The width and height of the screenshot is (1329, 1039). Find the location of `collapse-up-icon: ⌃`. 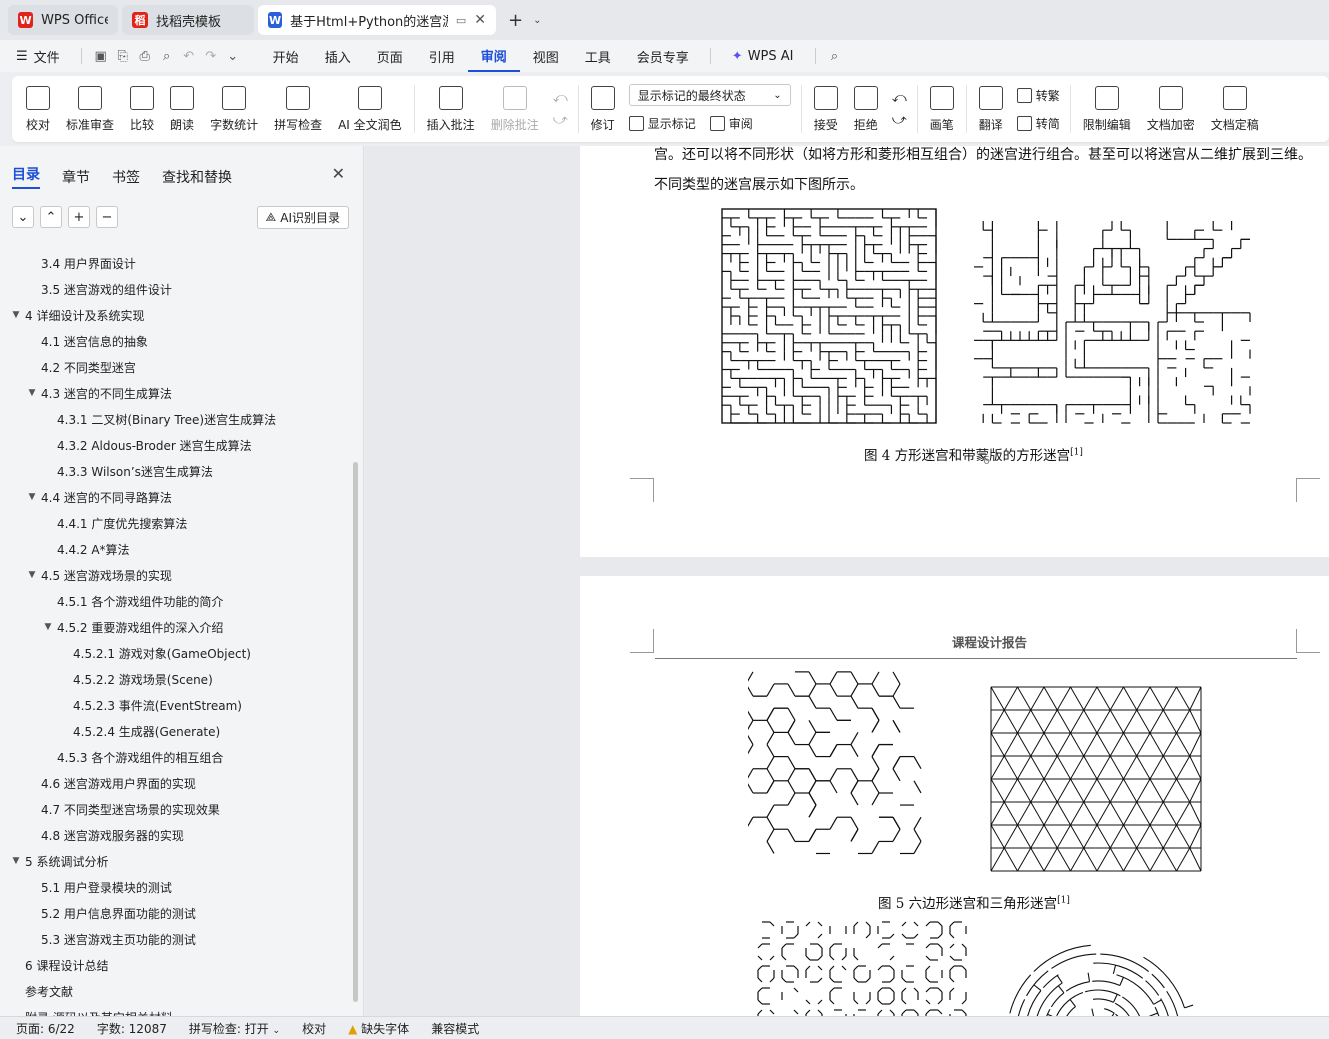

collapse-up-icon: ⌃ is located at coordinates (51, 217).